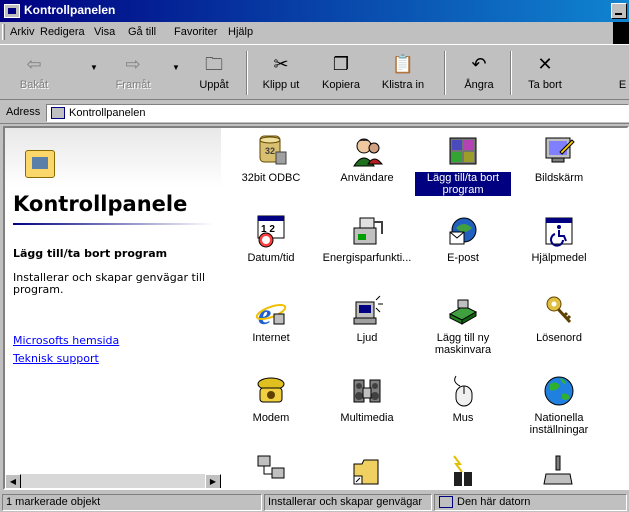  I want to click on menu-hjalp: Hjälp, so click(240, 32).